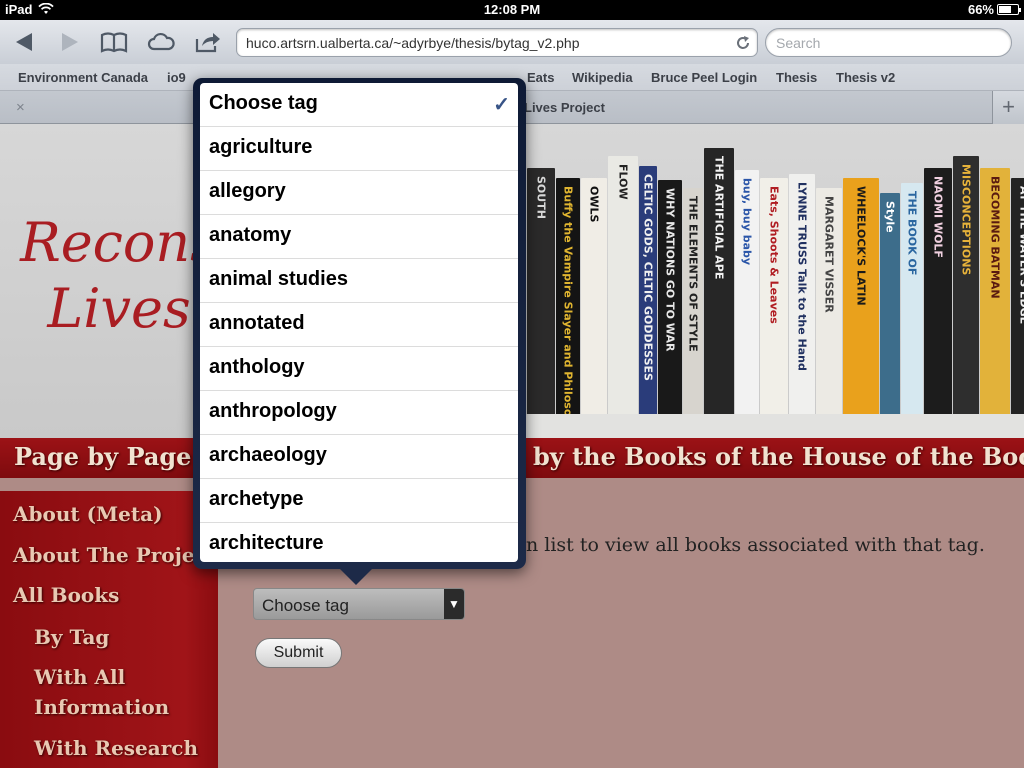 This screenshot has height=768, width=1024. I want to click on book-spine-title: Style, so click(890, 217).